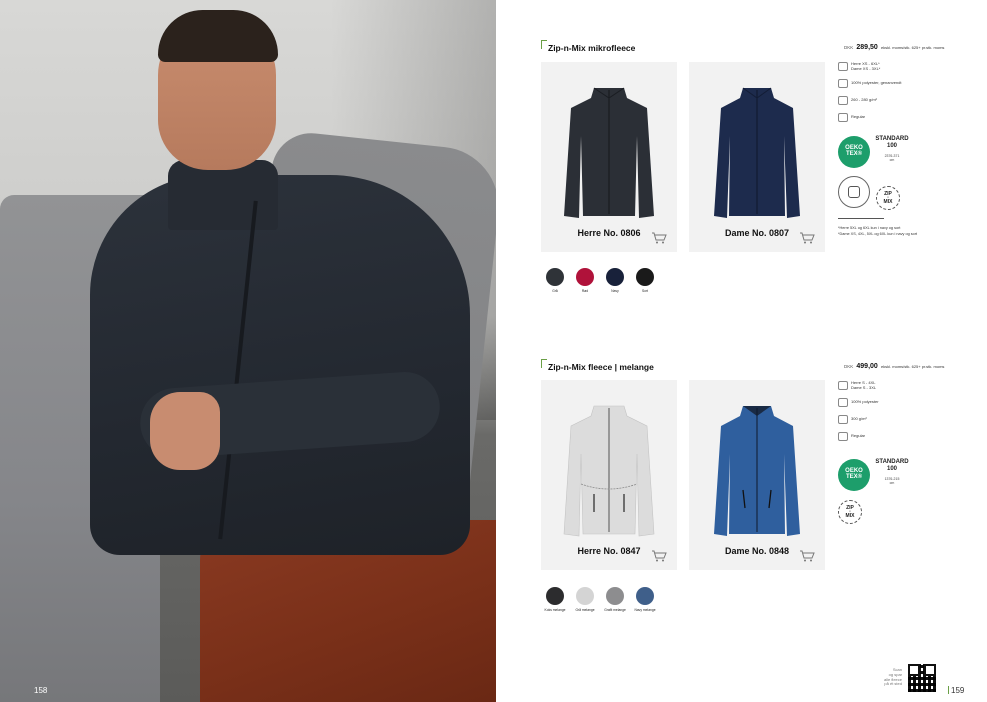 The image size is (987, 702). I want to click on info-row-material: 100% polyester, so click(858, 402).